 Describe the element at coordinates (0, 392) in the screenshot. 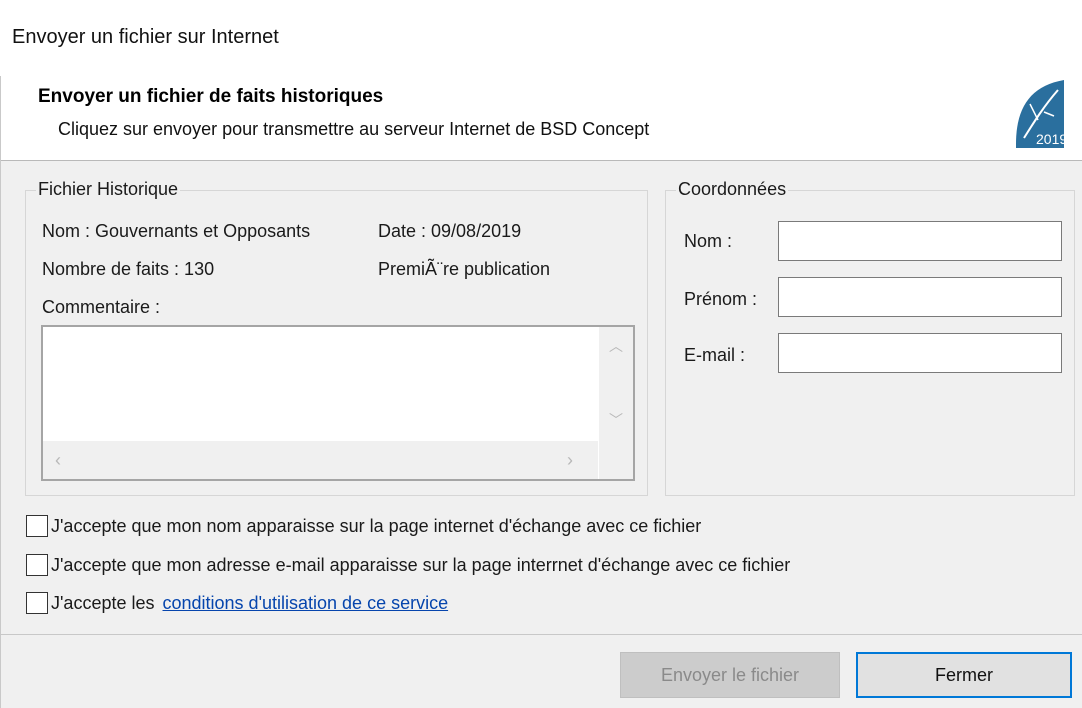

I see `window-border` at that location.